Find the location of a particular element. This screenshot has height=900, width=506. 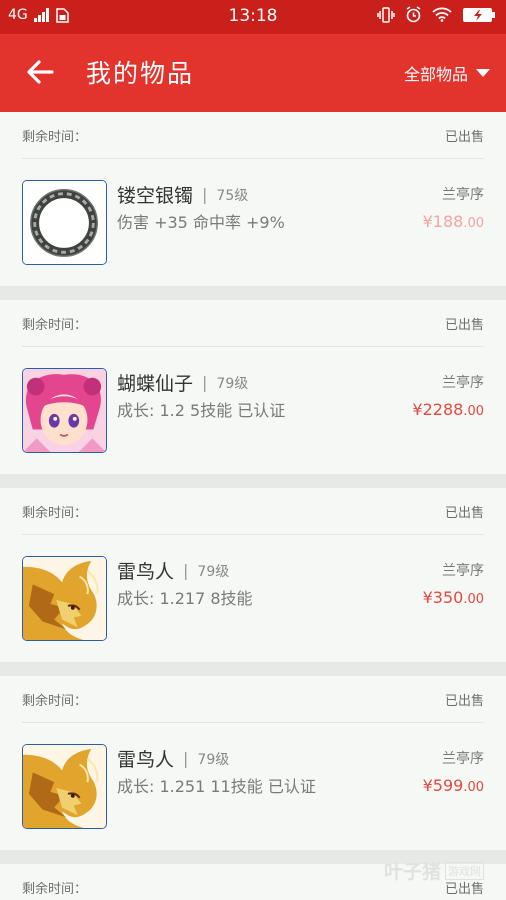

watermark-text: 叶子猪 is located at coordinates (412, 872).